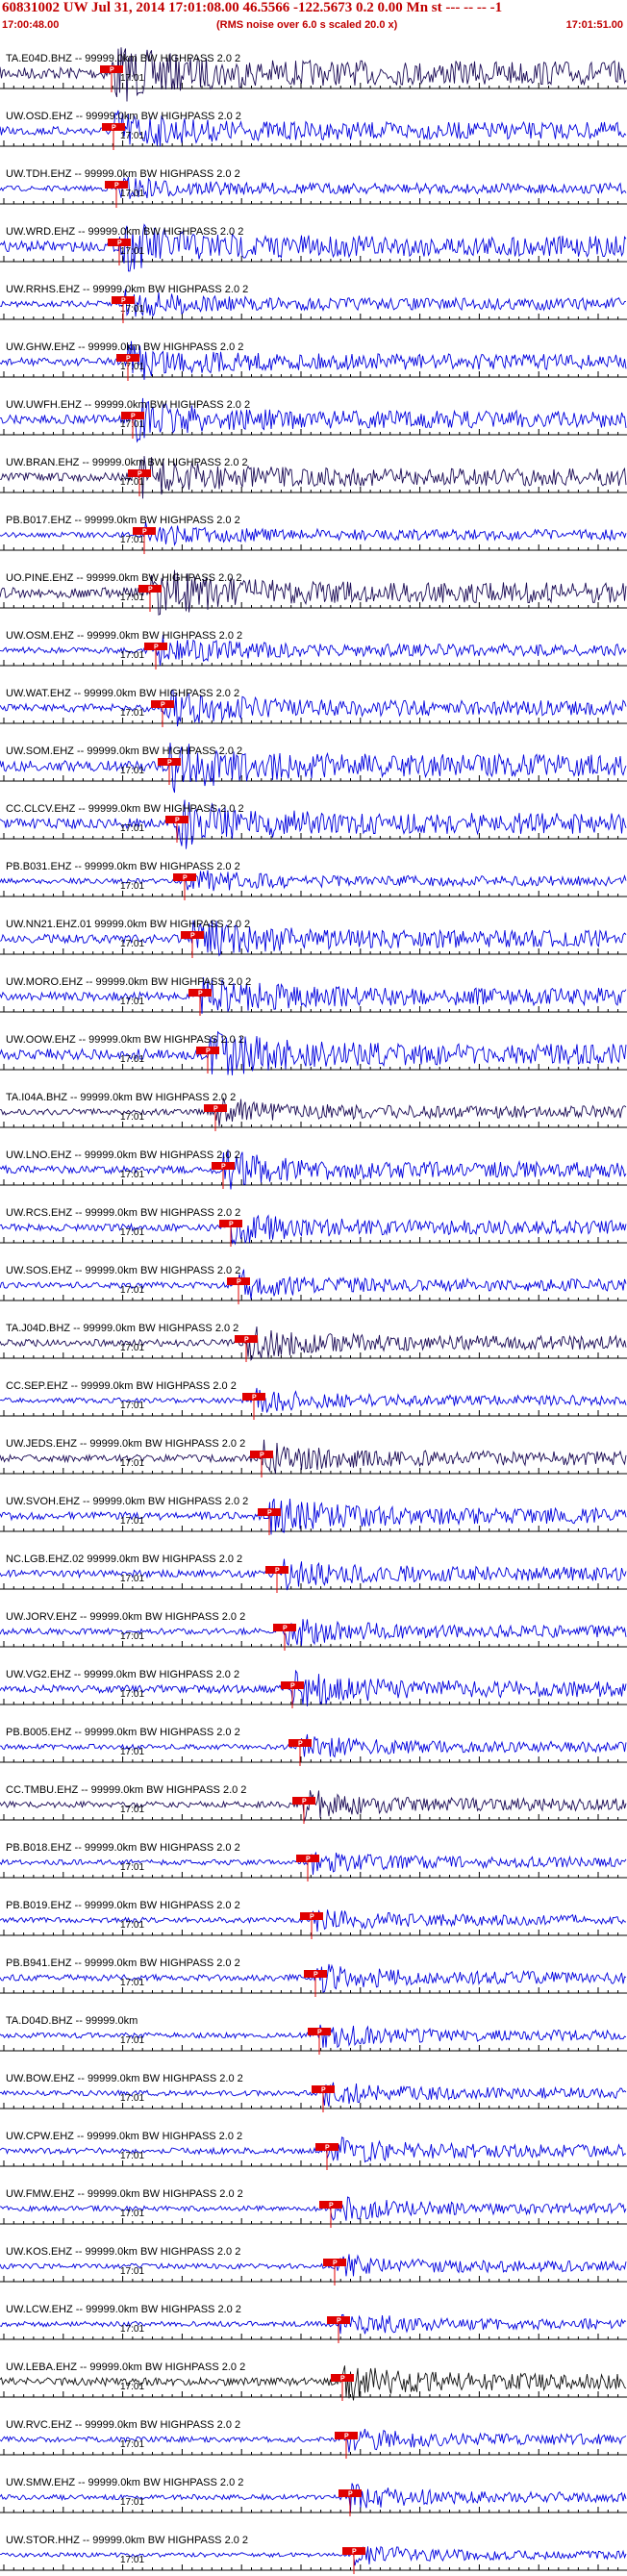 This screenshot has height=2576, width=627. What do you see at coordinates (594, 25) in the screenshot?
I see `end-time: 17:01:51.00` at bounding box center [594, 25].